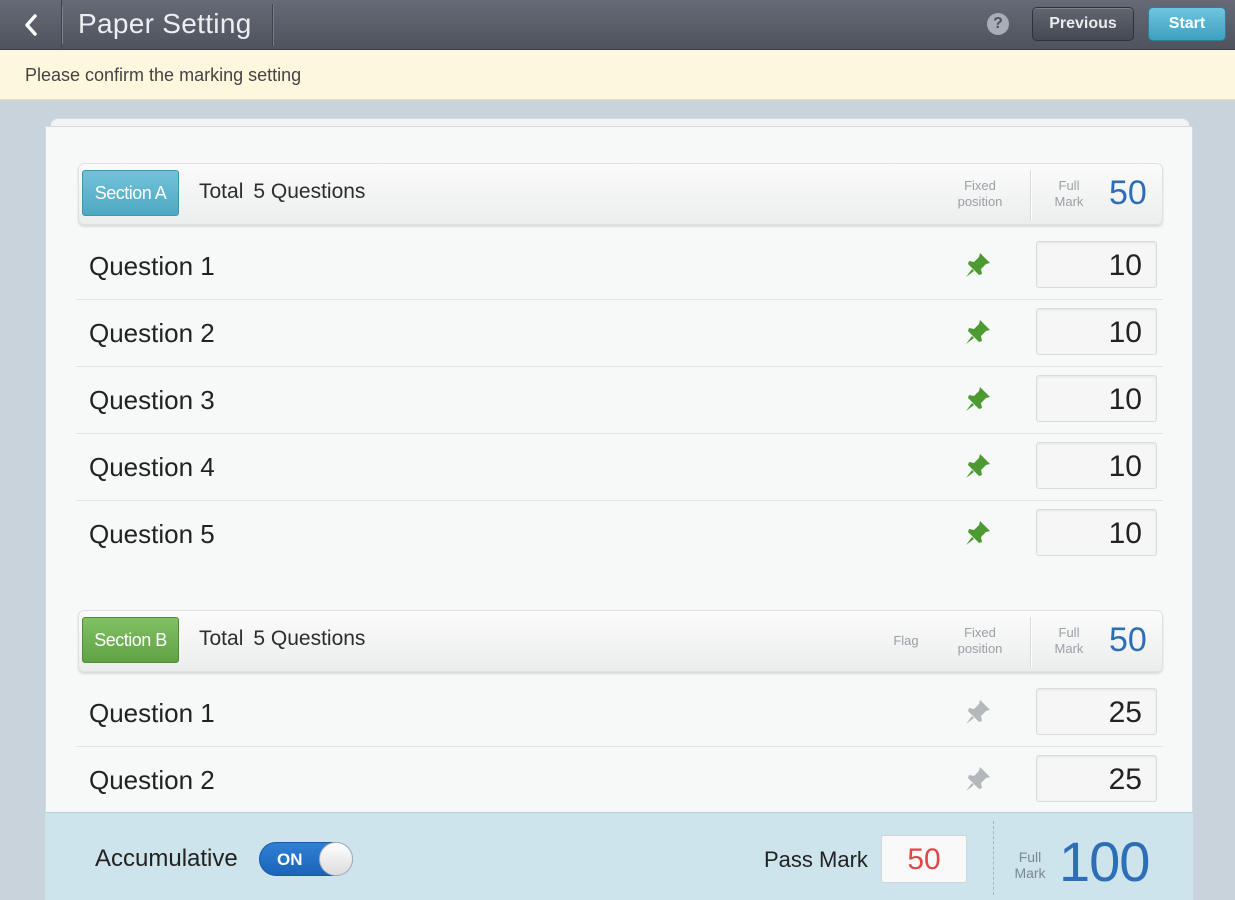 The image size is (1235, 900). What do you see at coordinates (617, 25) in the screenshot?
I see `top-bar: Paper Setting ? Previous Start` at bounding box center [617, 25].